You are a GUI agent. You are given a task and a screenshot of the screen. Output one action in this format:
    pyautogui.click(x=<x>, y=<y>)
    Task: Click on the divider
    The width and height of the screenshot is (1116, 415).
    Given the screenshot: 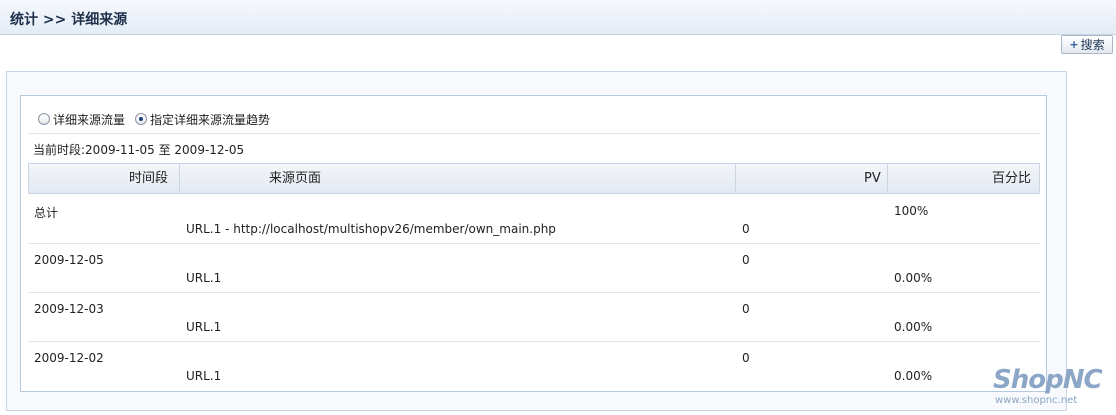 What is the action you would take?
    pyautogui.click(x=534, y=133)
    